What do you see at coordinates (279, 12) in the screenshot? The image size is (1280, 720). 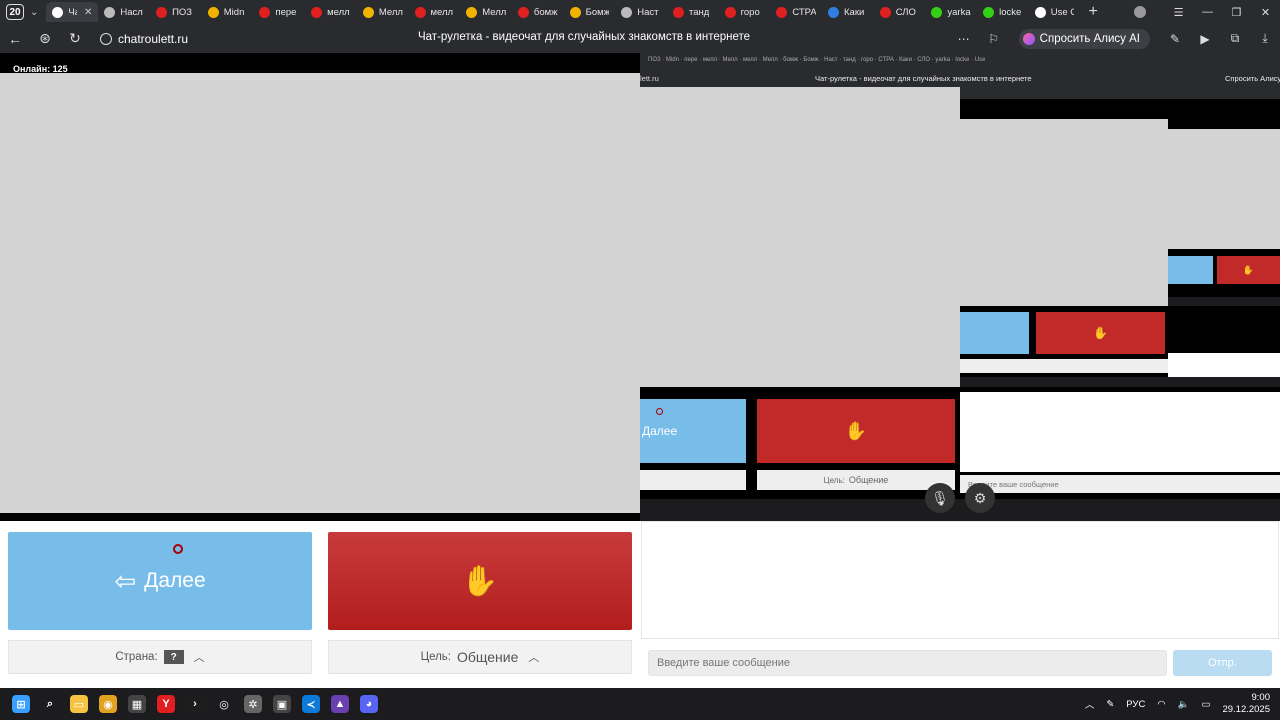 I see `browser-tab: пере` at bounding box center [279, 12].